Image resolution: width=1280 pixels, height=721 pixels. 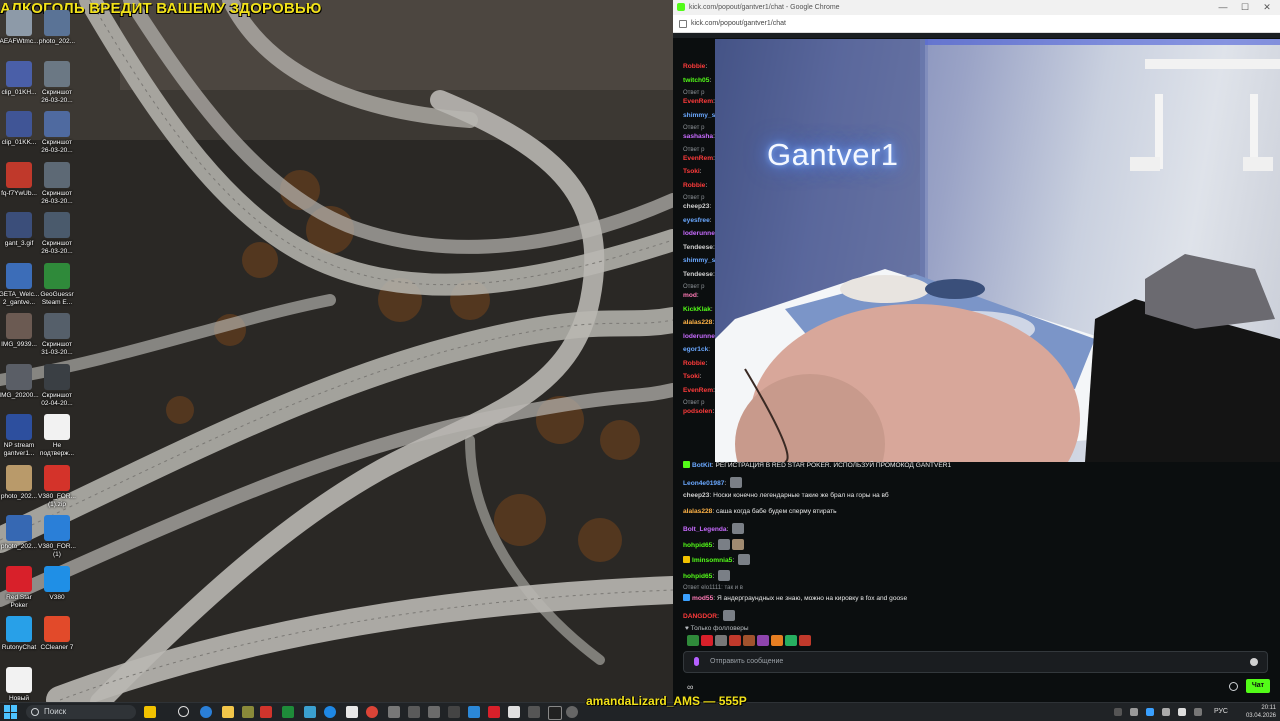 I want to click on emoji-picker-icon, so click(x=1254, y=662).